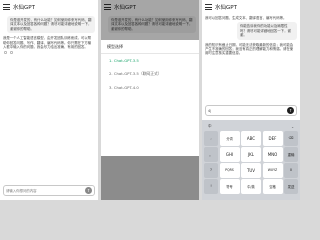 The image size is (320, 240). What do you see at coordinates (211, 170) in the screenshot?
I see `key: ?` at bounding box center [211, 170].